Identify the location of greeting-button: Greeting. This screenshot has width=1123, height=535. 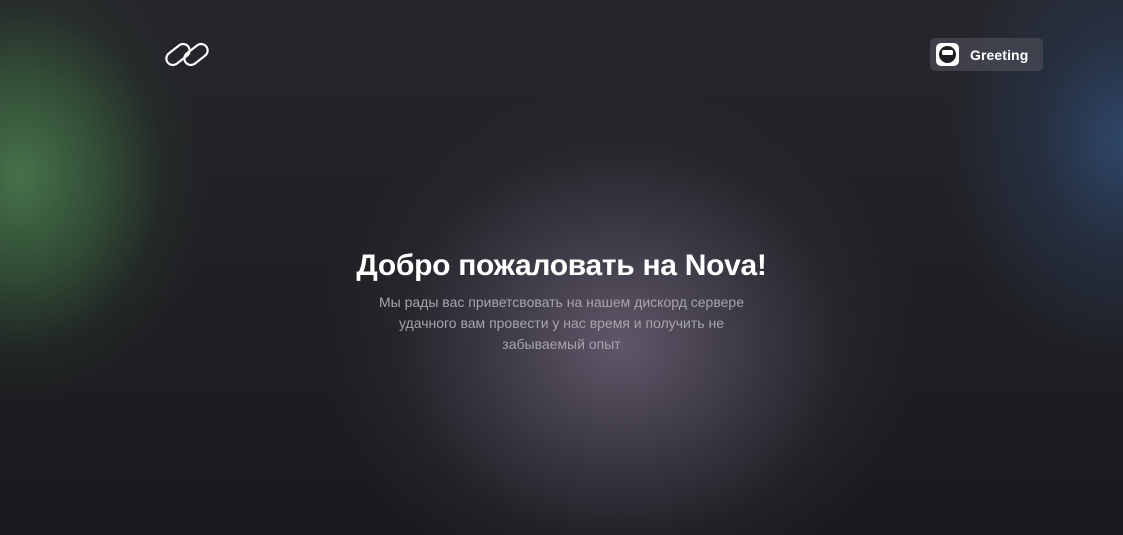
(986, 54).